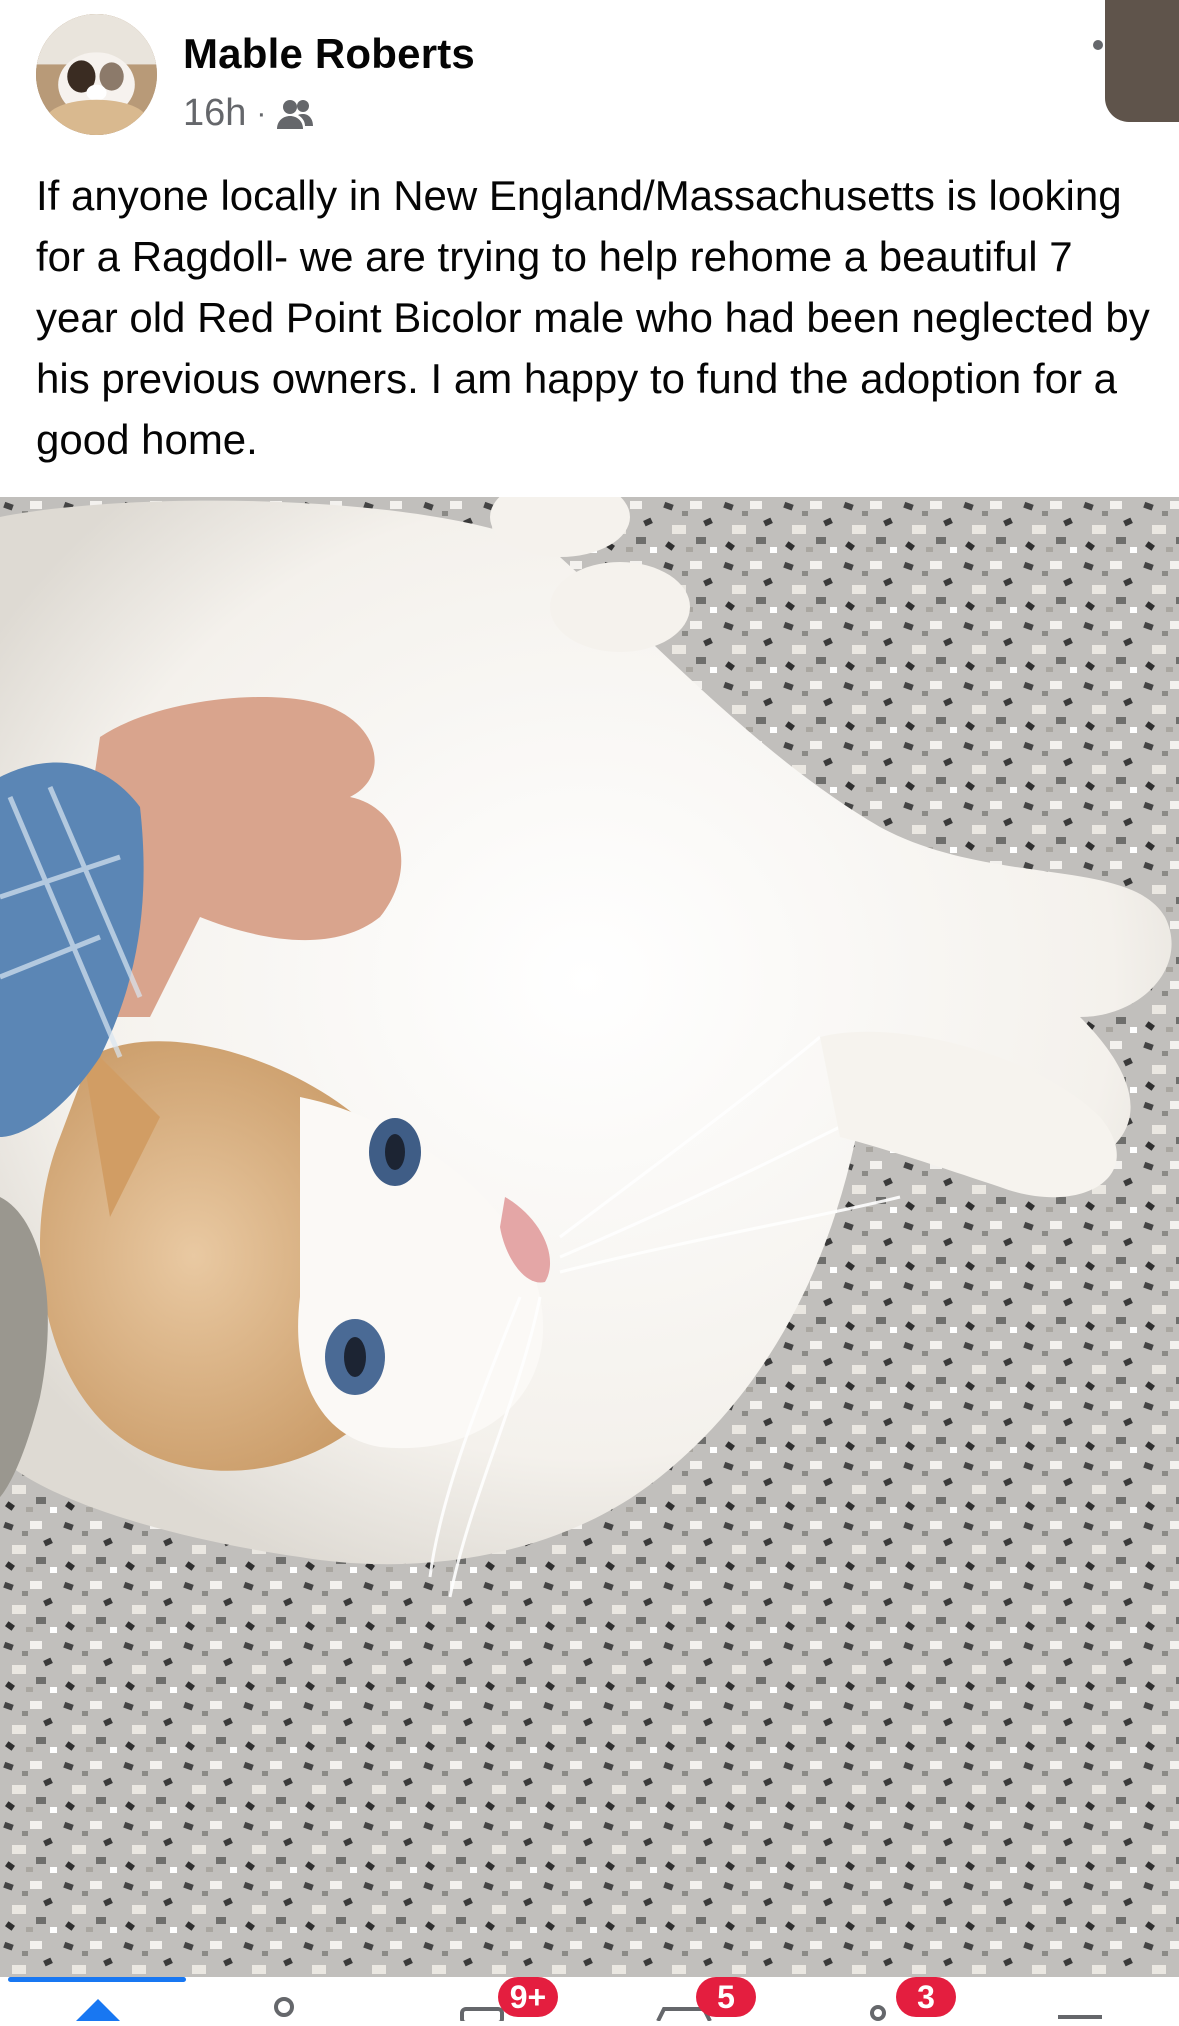 The width and height of the screenshot is (1179, 2026). What do you see at coordinates (248, 113) in the screenshot?
I see `post-meta: 16h ·` at bounding box center [248, 113].